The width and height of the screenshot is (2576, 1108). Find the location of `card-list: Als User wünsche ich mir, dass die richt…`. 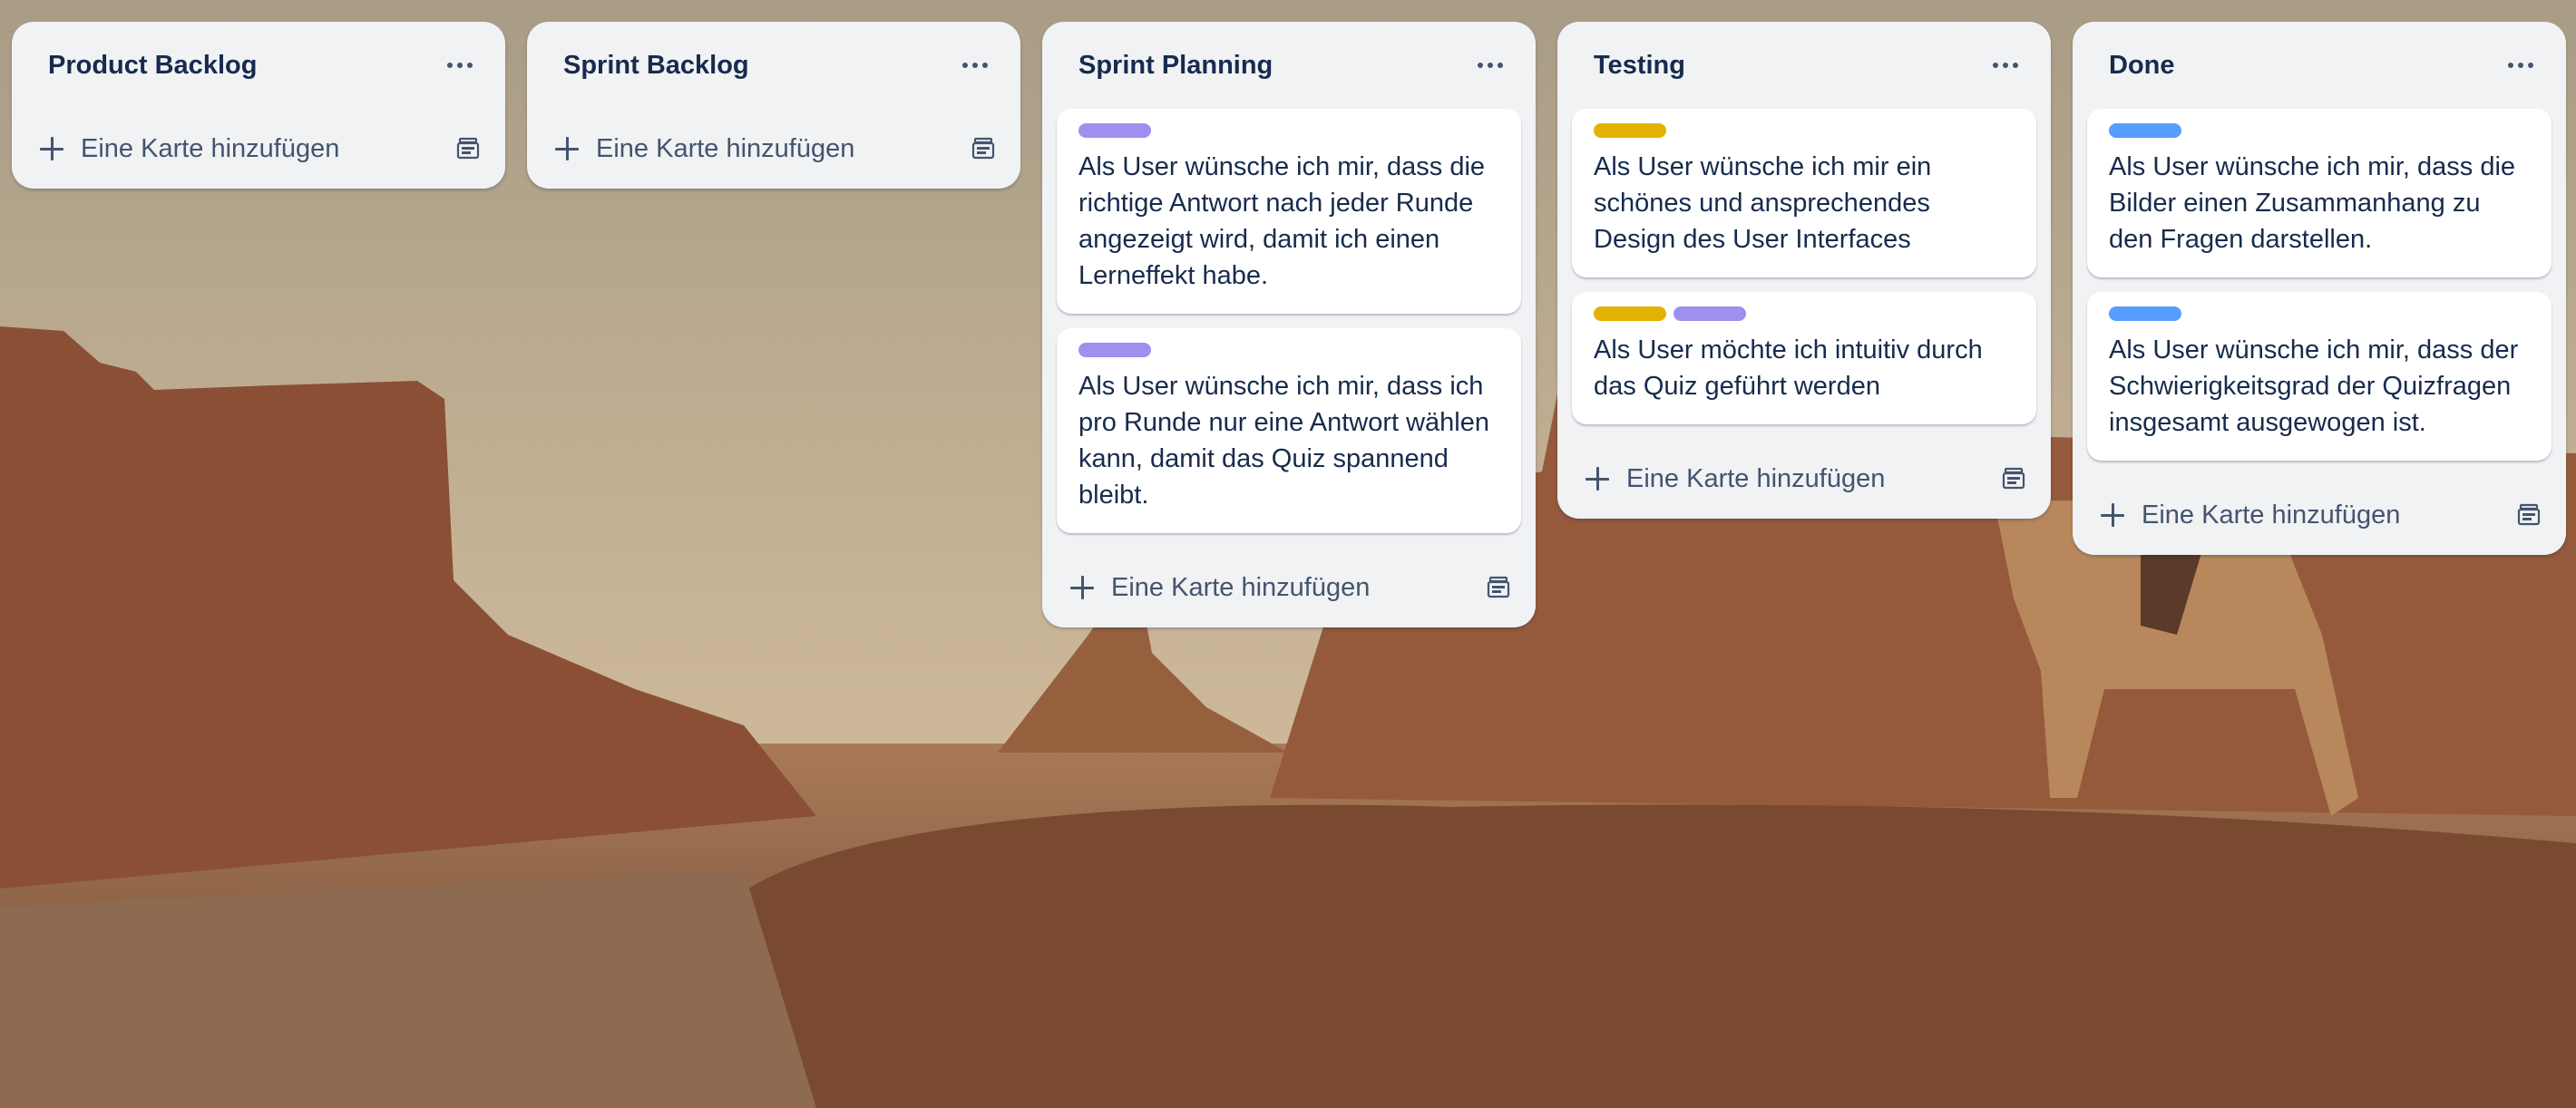

card-list: Als User wünsche ich mir, dass die richt… is located at coordinates (1289, 321).